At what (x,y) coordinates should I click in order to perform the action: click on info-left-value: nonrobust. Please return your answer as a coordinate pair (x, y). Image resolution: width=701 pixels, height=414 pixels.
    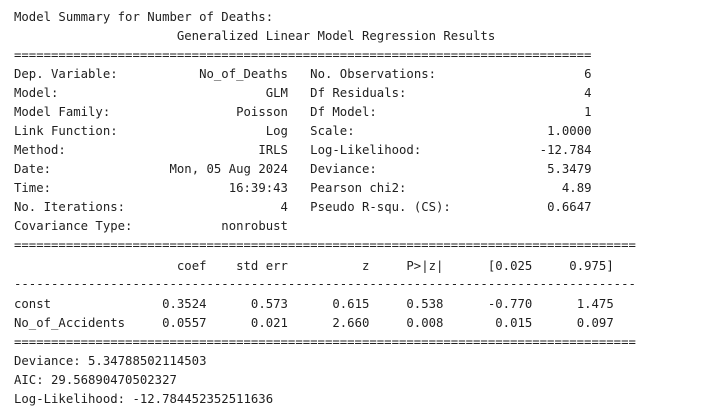
    Looking at the image, I should click on (210, 226).